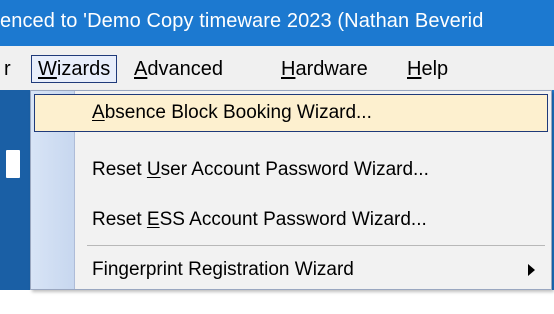 Image resolution: width=554 pixels, height=314 pixels. I want to click on menu-separator, so click(316, 245).